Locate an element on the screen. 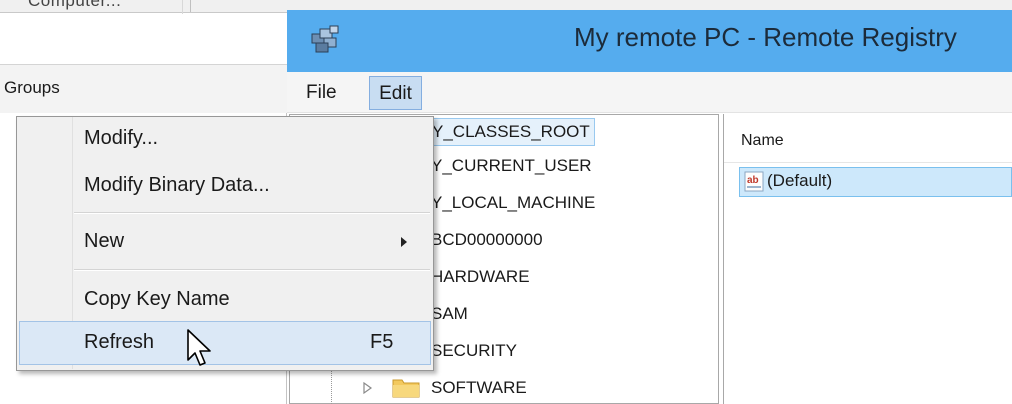 This screenshot has width=1012, height=404. context-item-copy-key-name: Copy Key Name is located at coordinates (157, 299).